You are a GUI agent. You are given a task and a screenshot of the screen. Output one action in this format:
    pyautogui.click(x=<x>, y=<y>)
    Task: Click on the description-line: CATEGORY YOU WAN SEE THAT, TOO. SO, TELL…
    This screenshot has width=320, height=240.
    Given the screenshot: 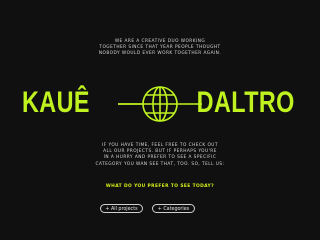 What is the action you would take?
    pyautogui.click(x=160, y=164)
    